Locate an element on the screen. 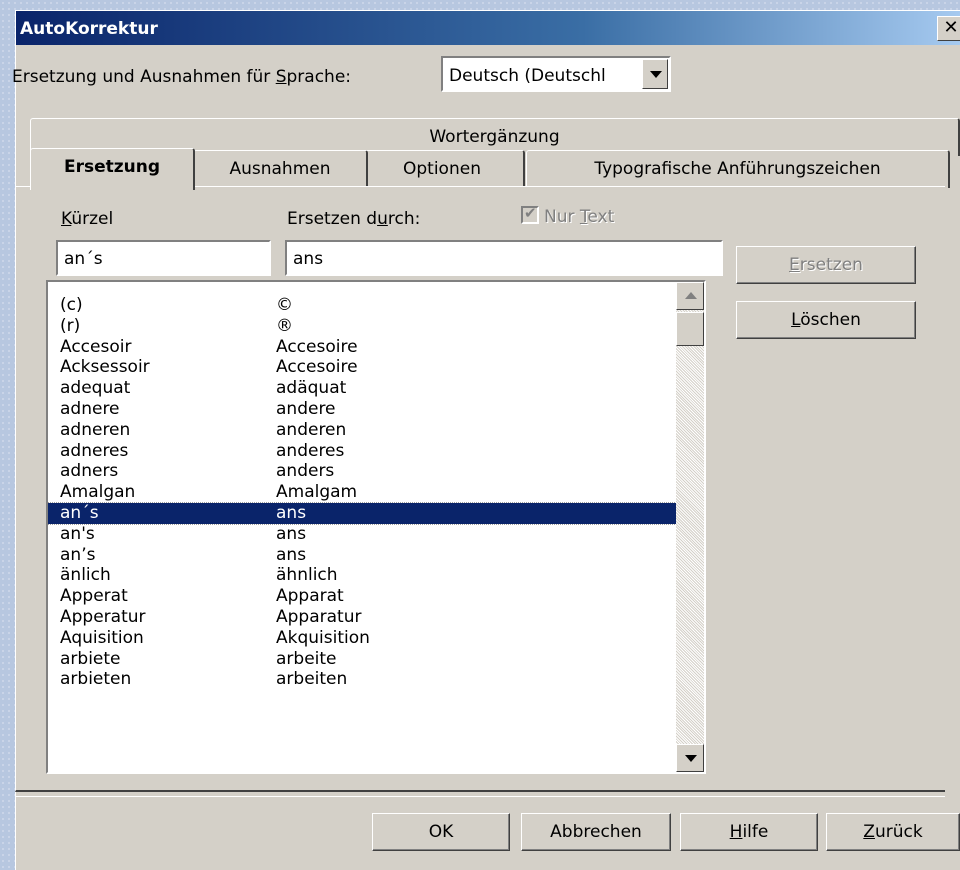 The height and width of the screenshot is (870, 960). list-item: adneren anderen is located at coordinates (364, 430).